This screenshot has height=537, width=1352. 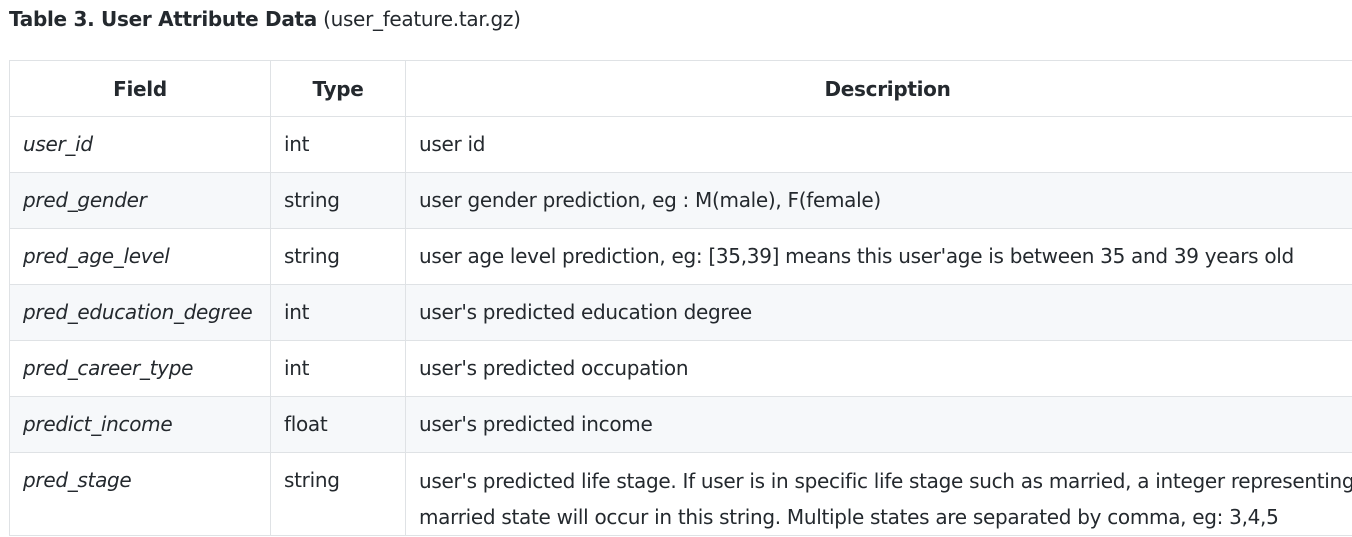 What do you see at coordinates (878, 424) in the screenshot?
I see `description-cell: user's predicted income` at bounding box center [878, 424].